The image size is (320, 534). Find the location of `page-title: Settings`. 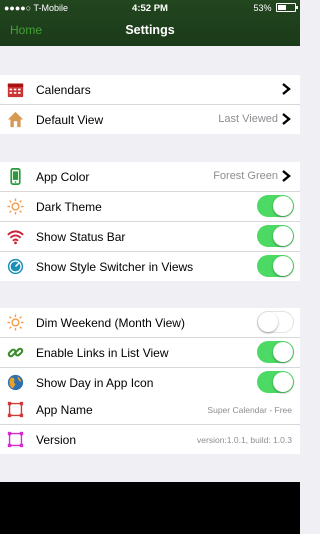

page-title: Settings is located at coordinates (150, 30).